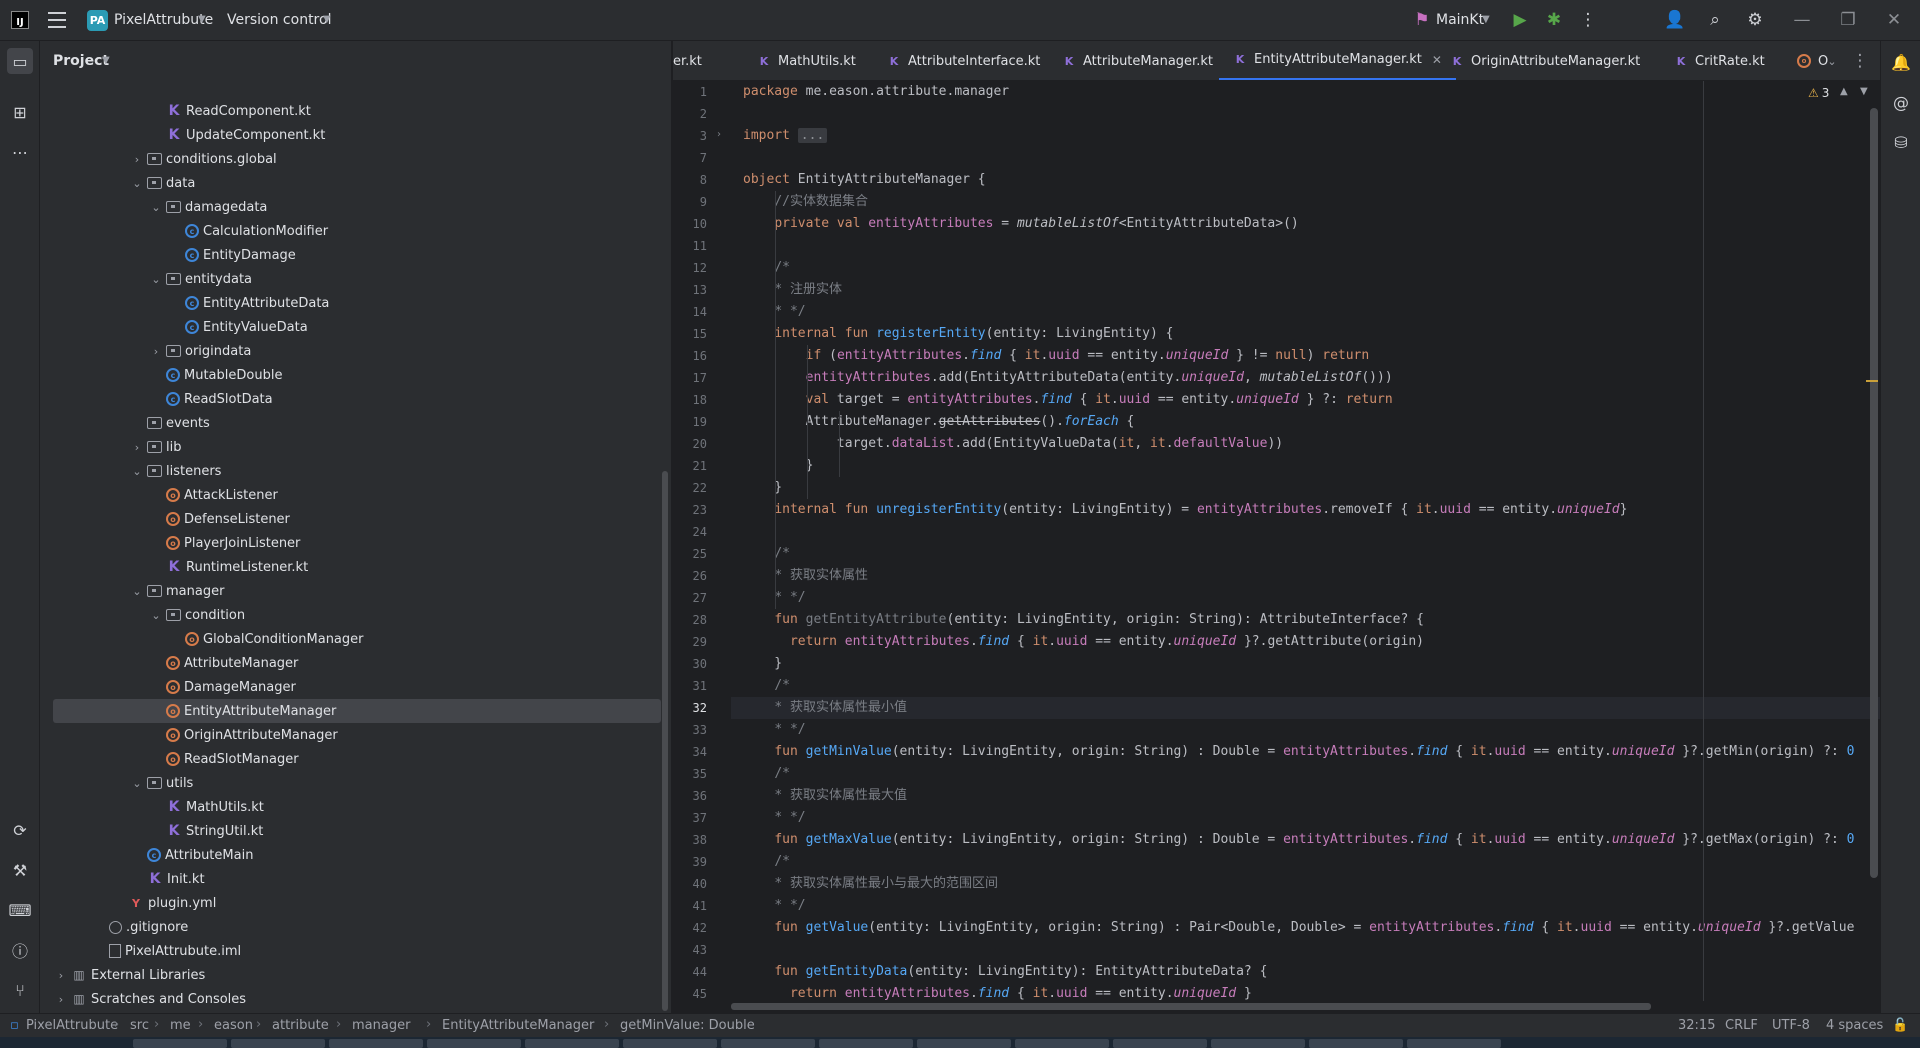 The image size is (1920, 1048). Describe the element at coordinates (381, 1025) in the screenshot. I see `breadcrumb-item: manager` at that location.